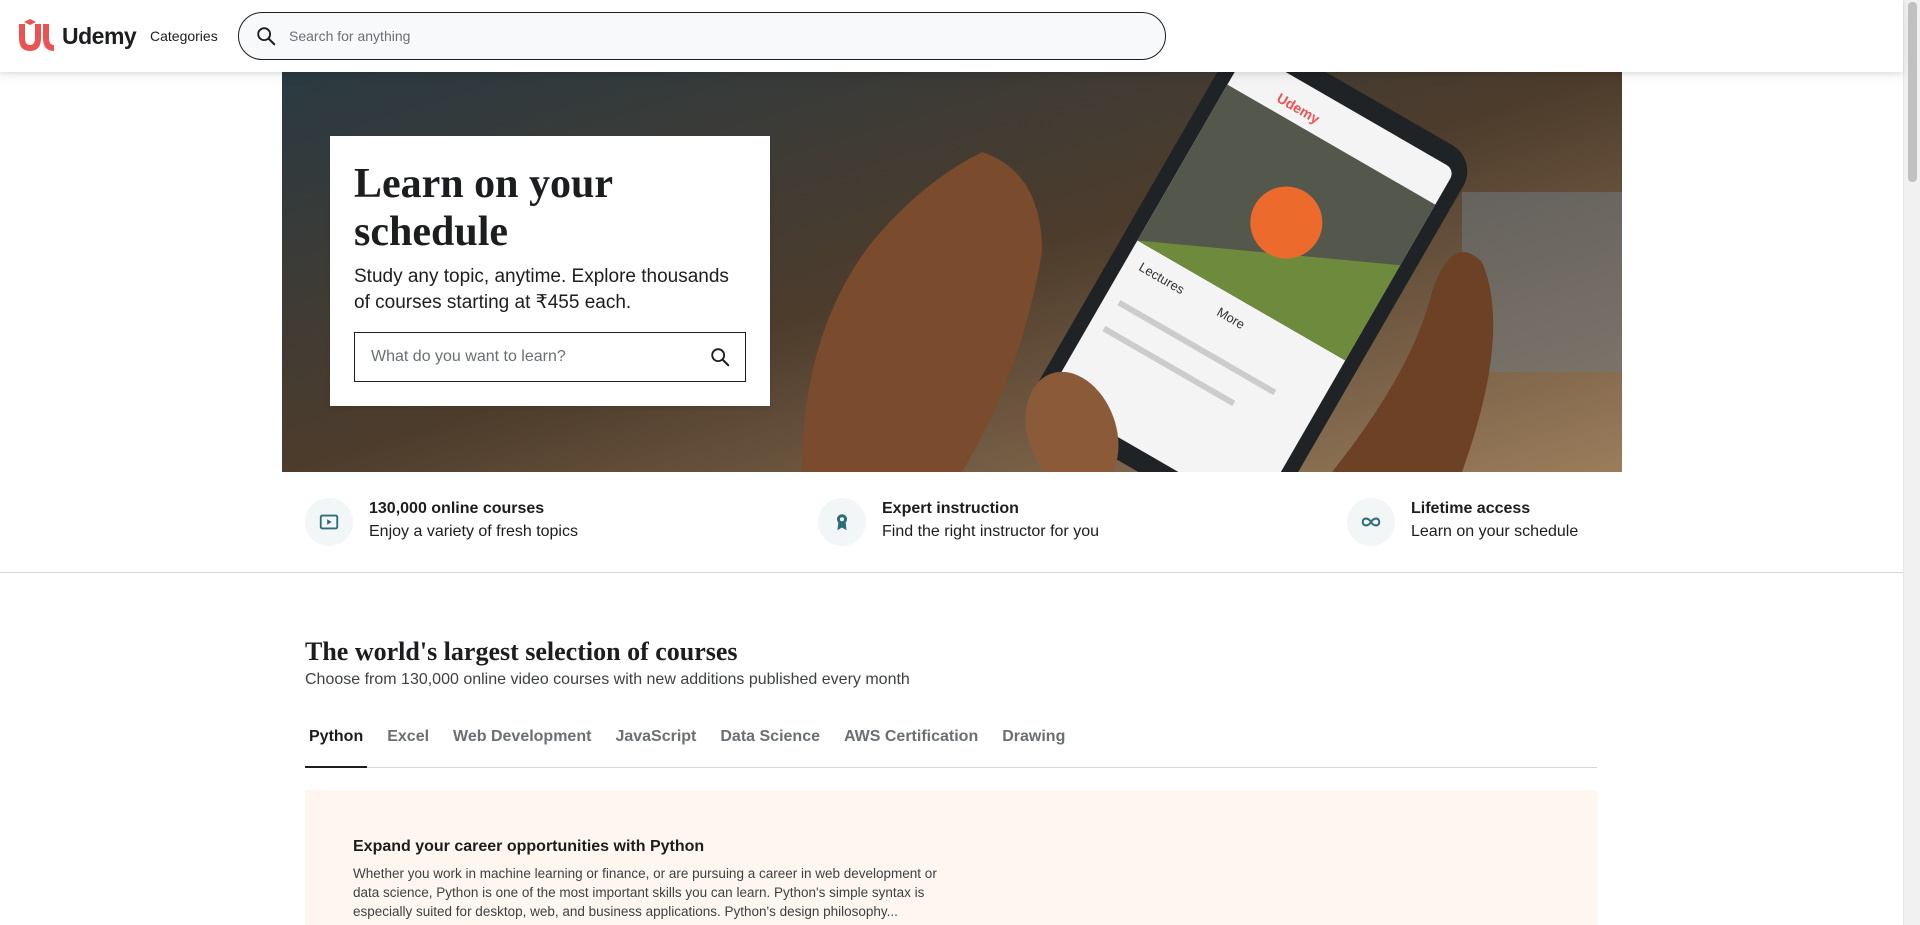 Image resolution: width=1920 pixels, height=925 pixels. Describe the element at coordinates (911, 748) in the screenshot. I see `tab-aws-certification: AWS Certification` at that location.